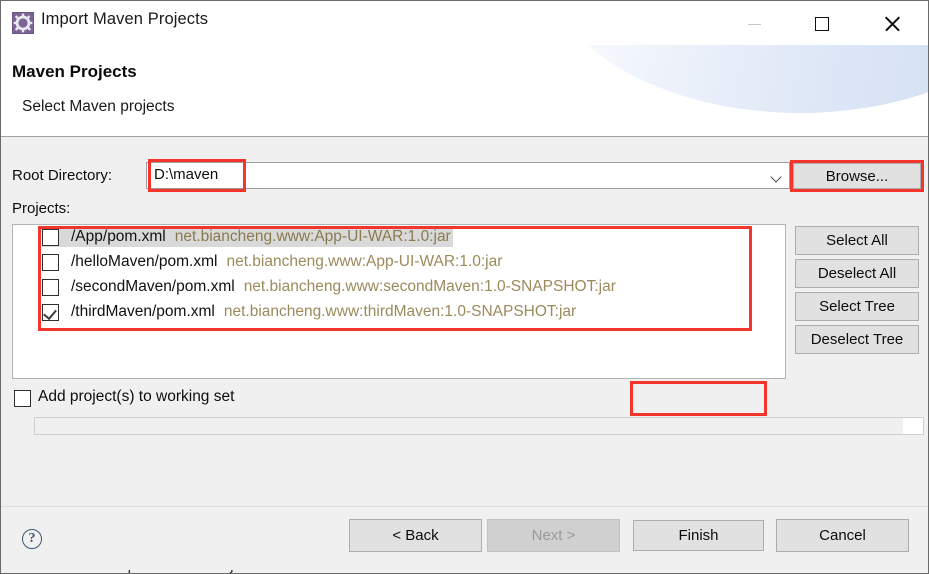 The height and width of the screenshot is (574, 929). I want to click on background-ghost-text: Import Maven Projects, so click(464, 571).